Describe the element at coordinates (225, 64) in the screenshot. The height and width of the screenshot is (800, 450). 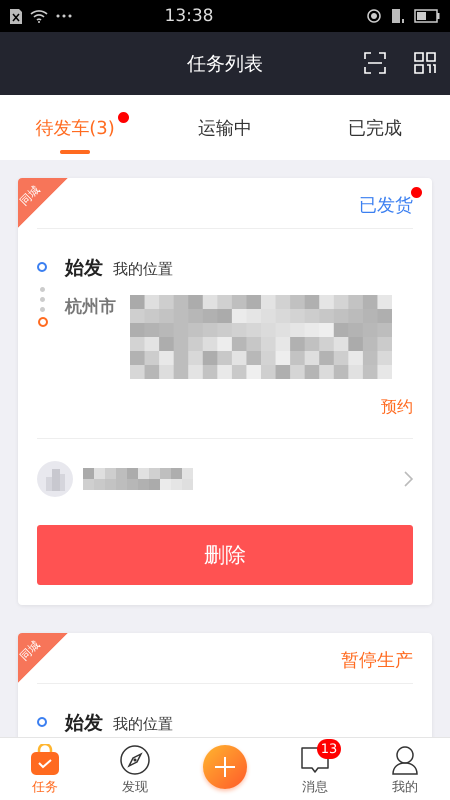
I see `page-title: 任务列表` at that location.